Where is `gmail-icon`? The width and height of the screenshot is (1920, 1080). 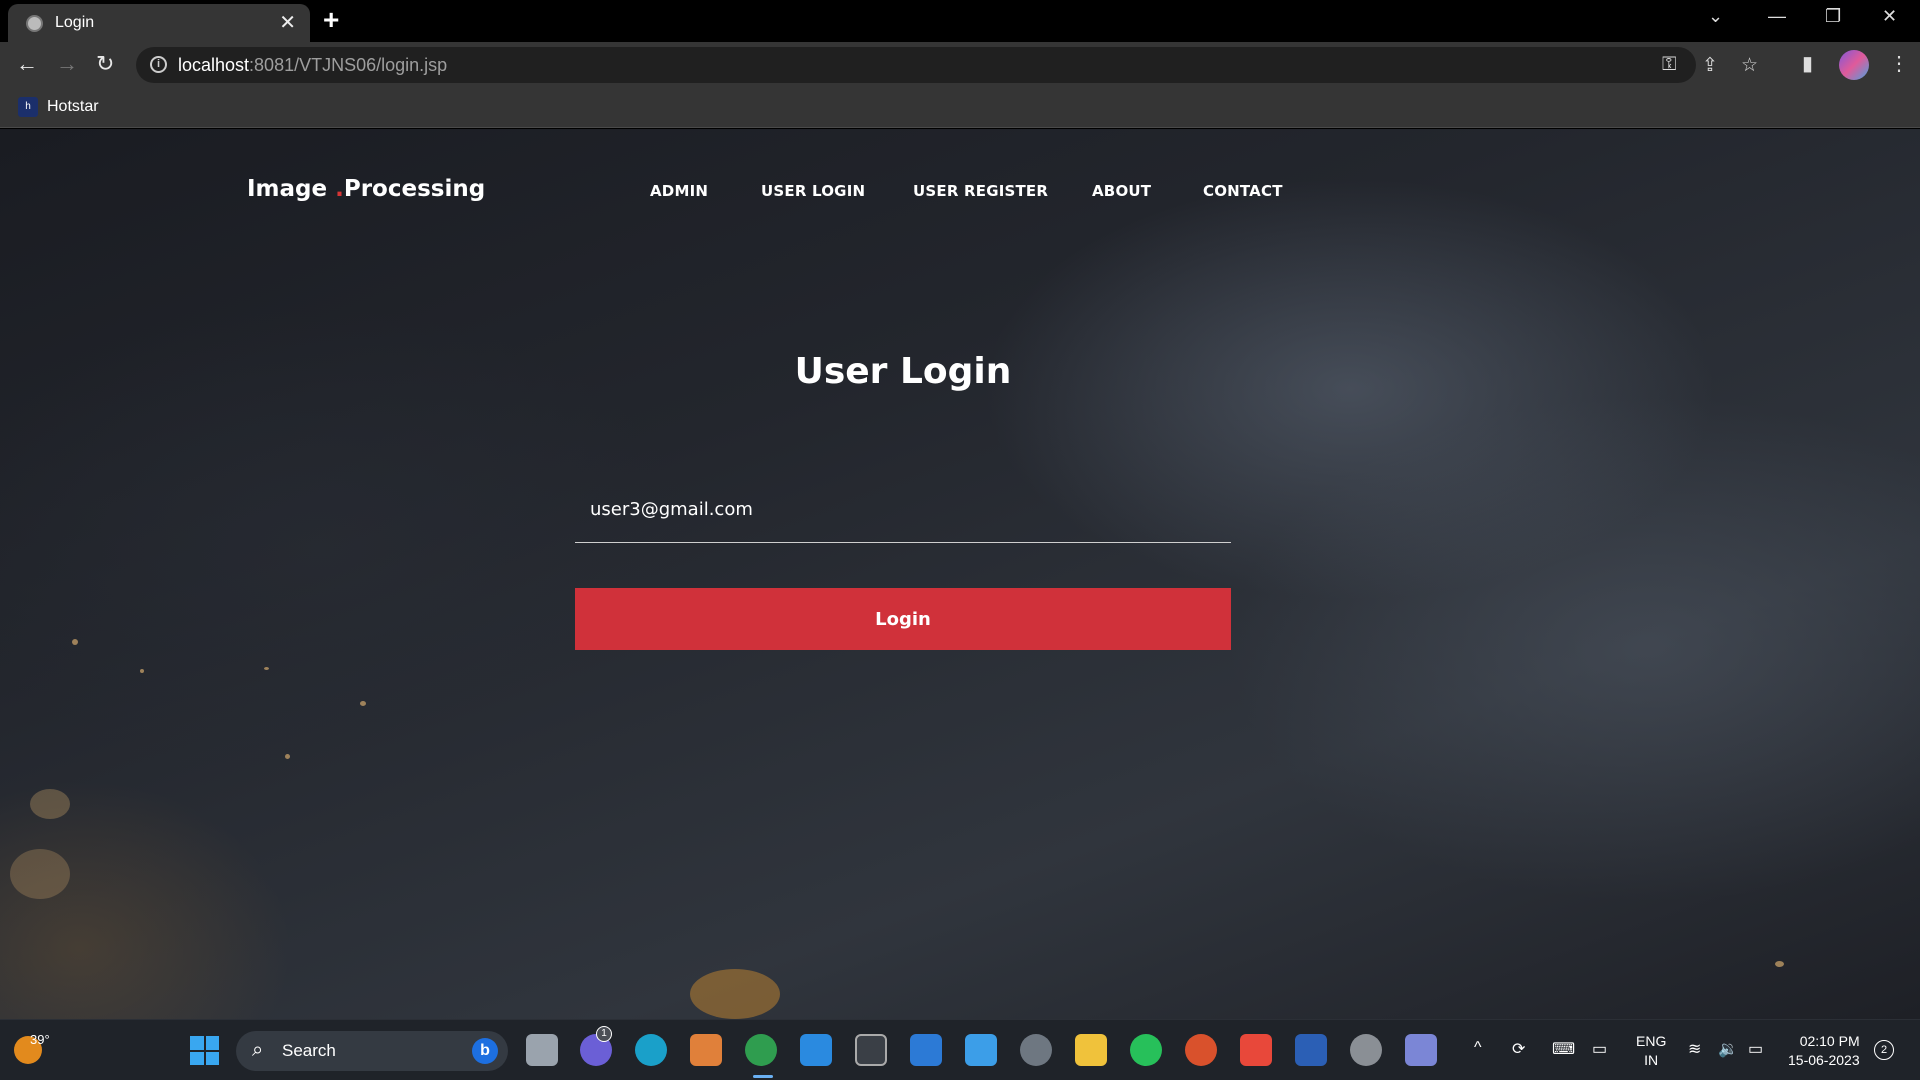
gmail-icon is located at coordinates (1256, 1050).